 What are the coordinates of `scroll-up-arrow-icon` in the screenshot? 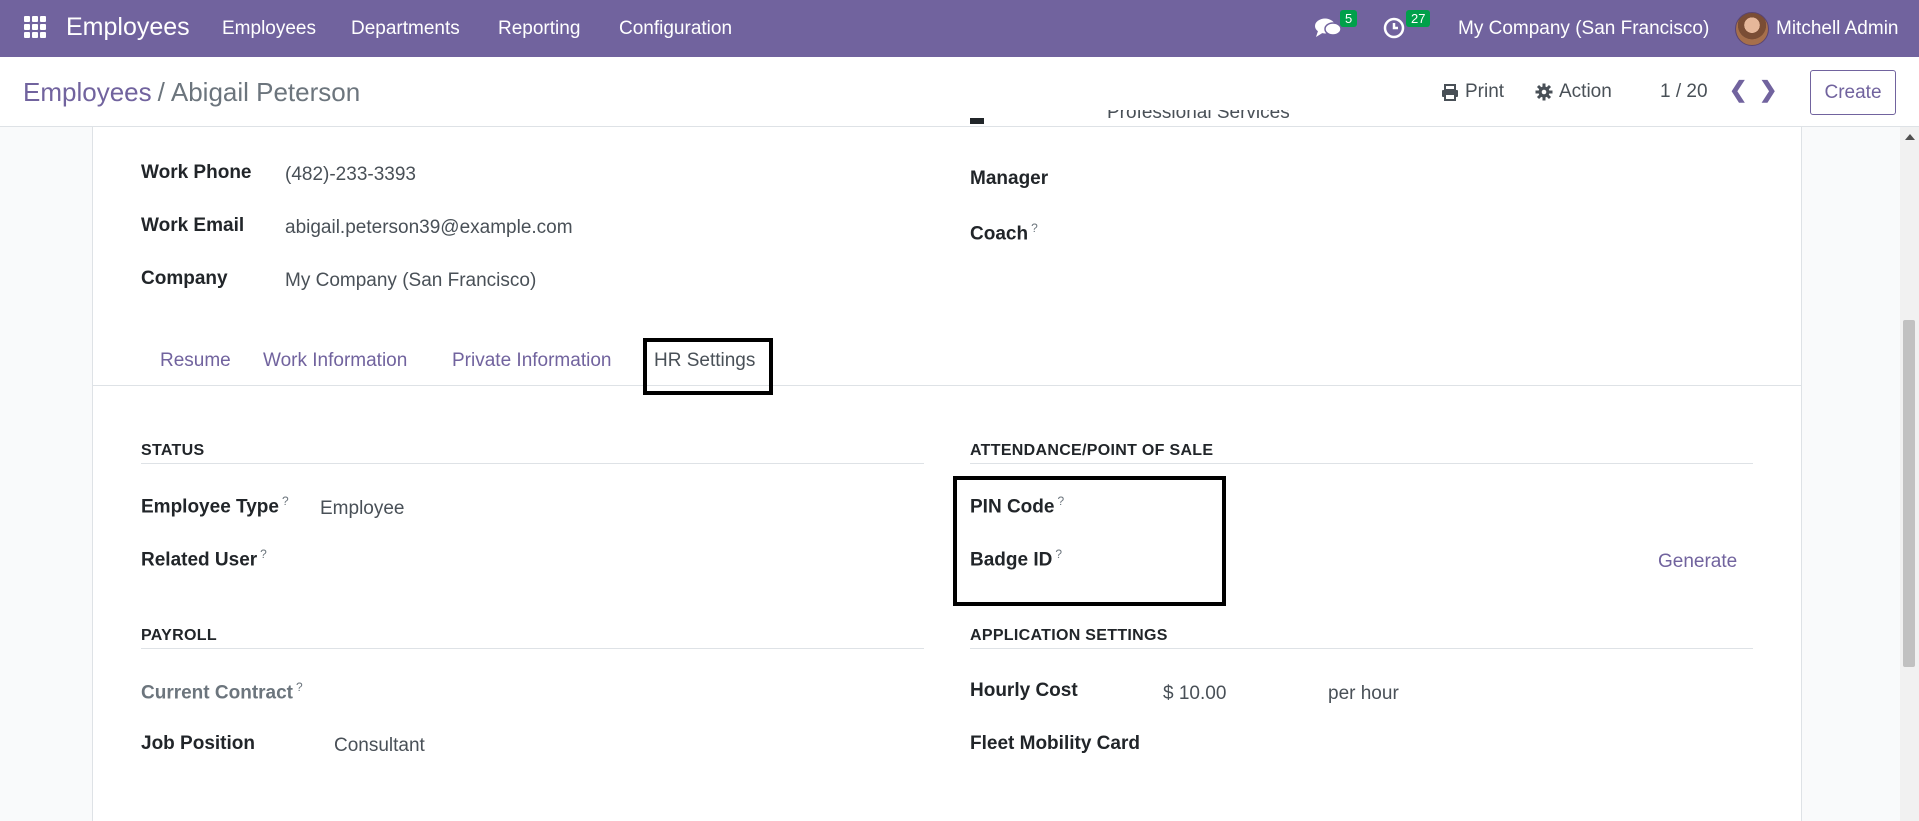 It's located at (1910, 137).